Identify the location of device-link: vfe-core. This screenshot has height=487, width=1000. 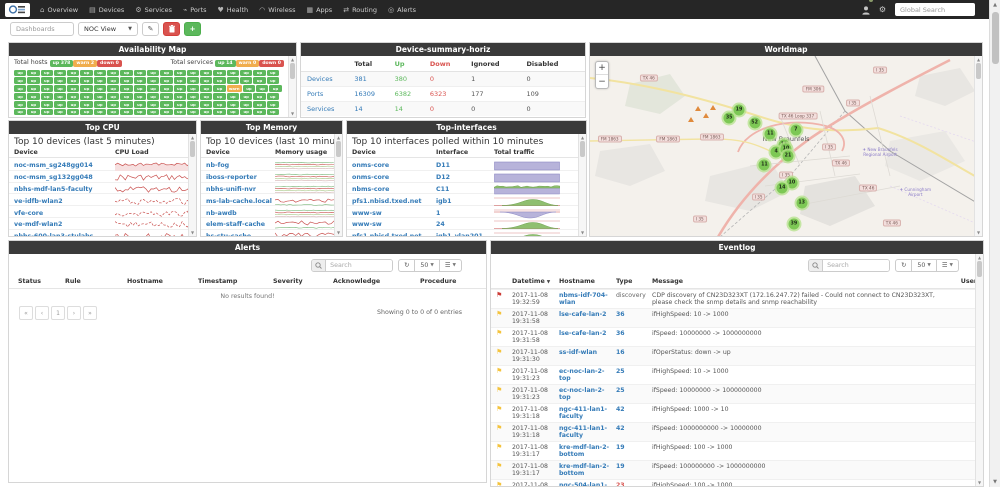
(64, 213).